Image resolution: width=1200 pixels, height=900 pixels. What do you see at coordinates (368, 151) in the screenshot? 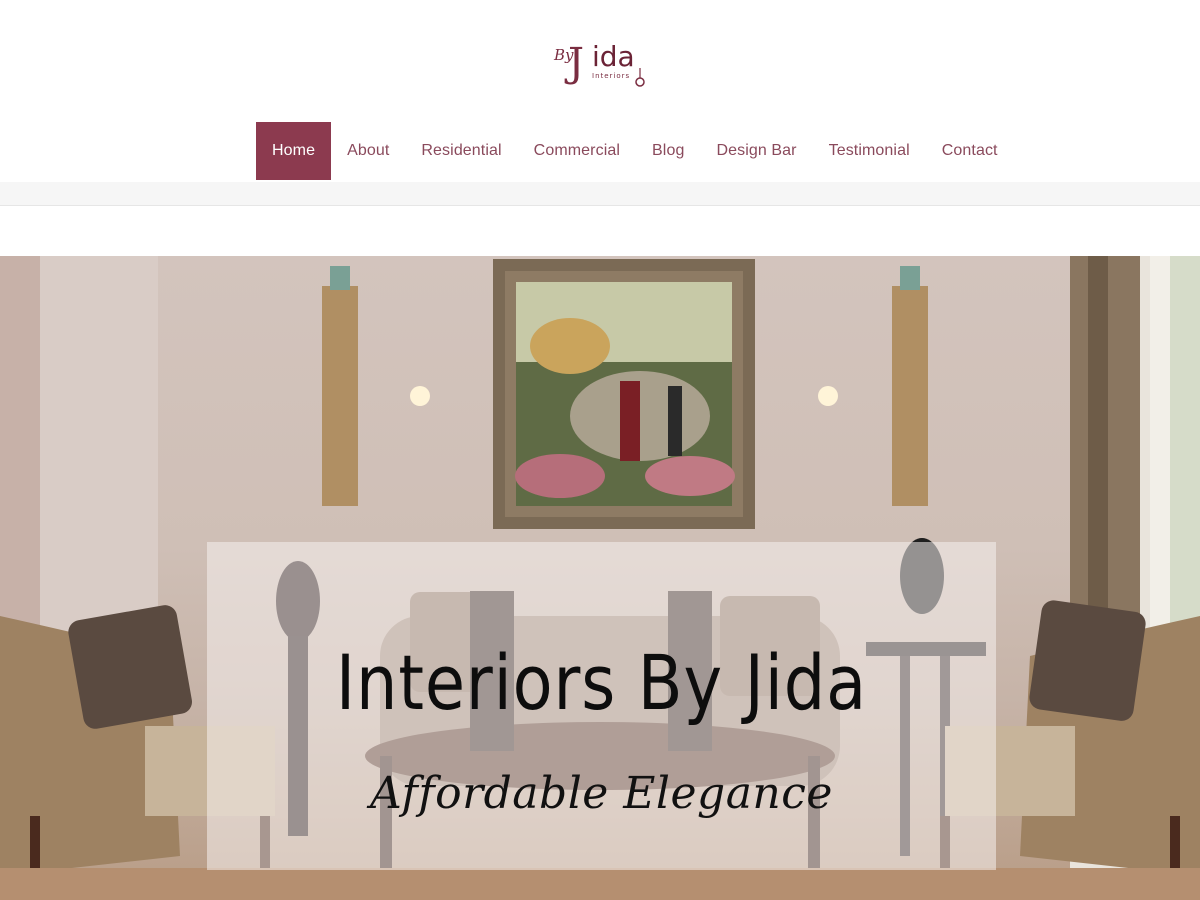
I see `nav-about: About` at bounding box center [368, 151].